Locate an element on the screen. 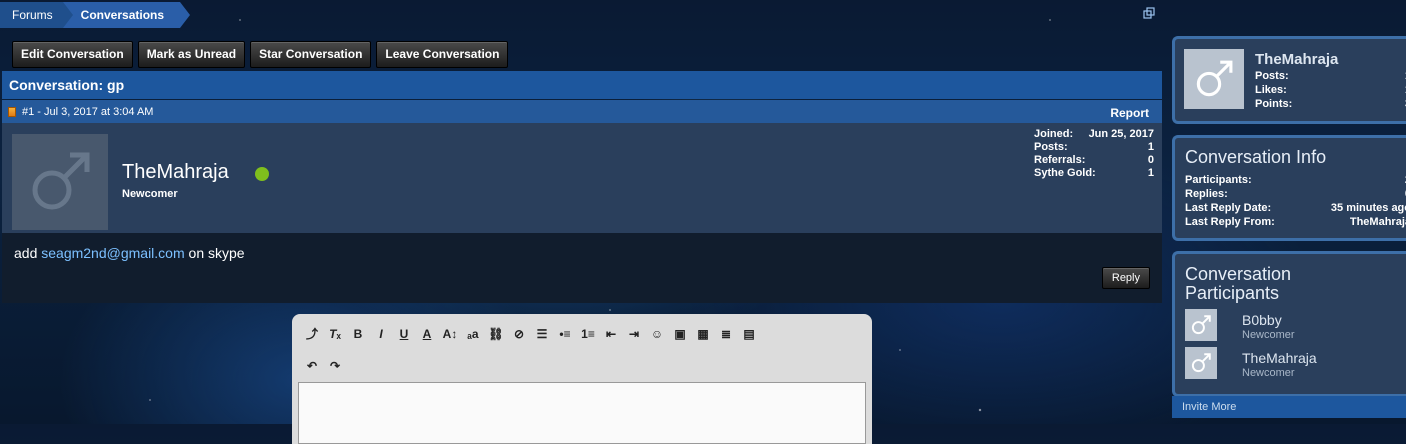 Image resolution: width=1406 pixels, height=444 pixels. font-size-icon: A↕ is located at coordinates (450, 334).